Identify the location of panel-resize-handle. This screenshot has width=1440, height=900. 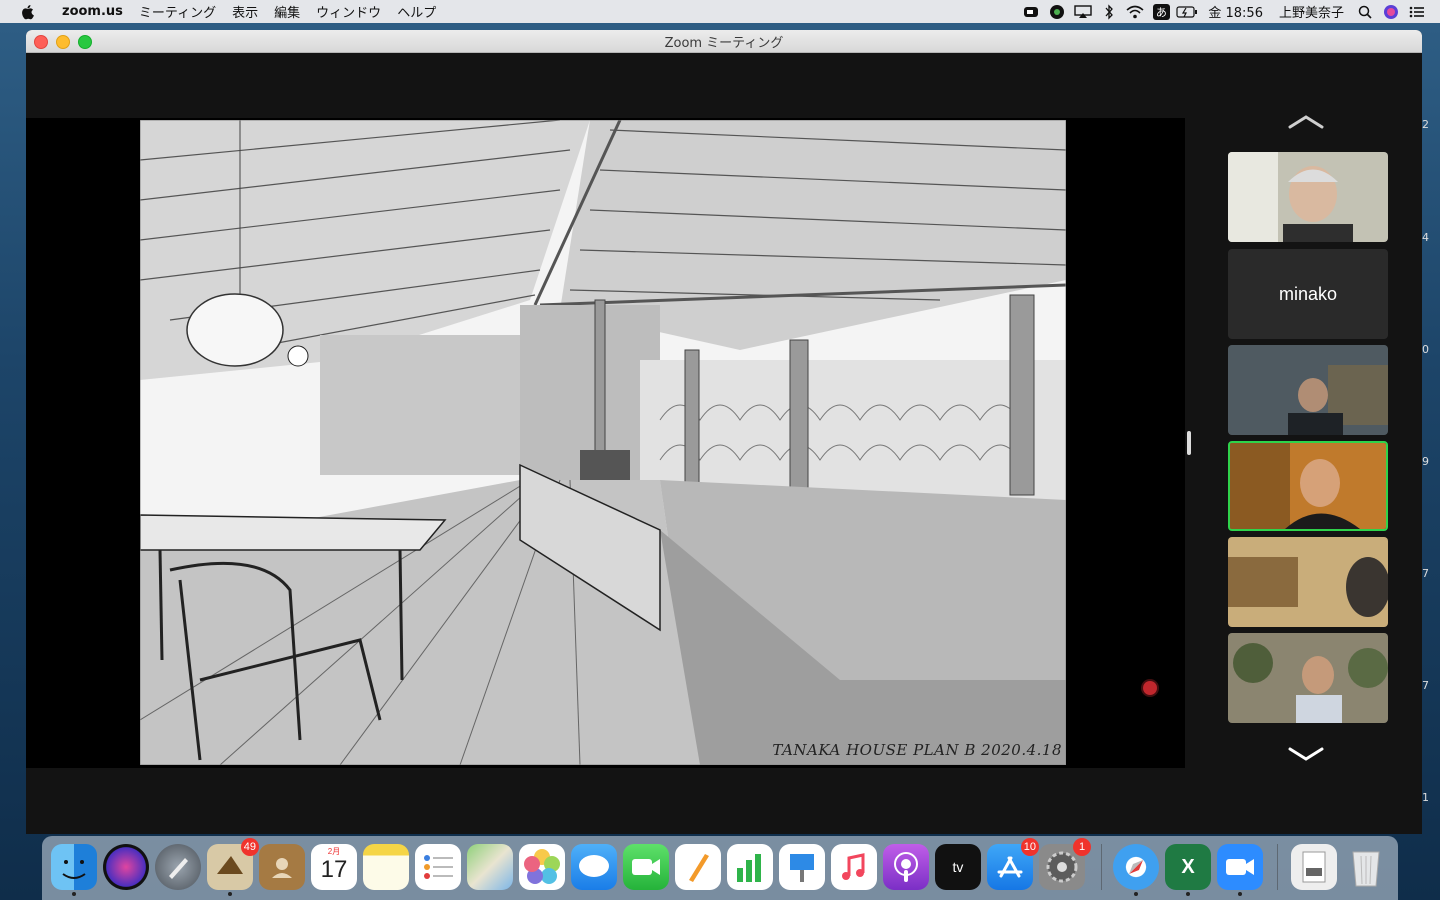
(1189, 443).